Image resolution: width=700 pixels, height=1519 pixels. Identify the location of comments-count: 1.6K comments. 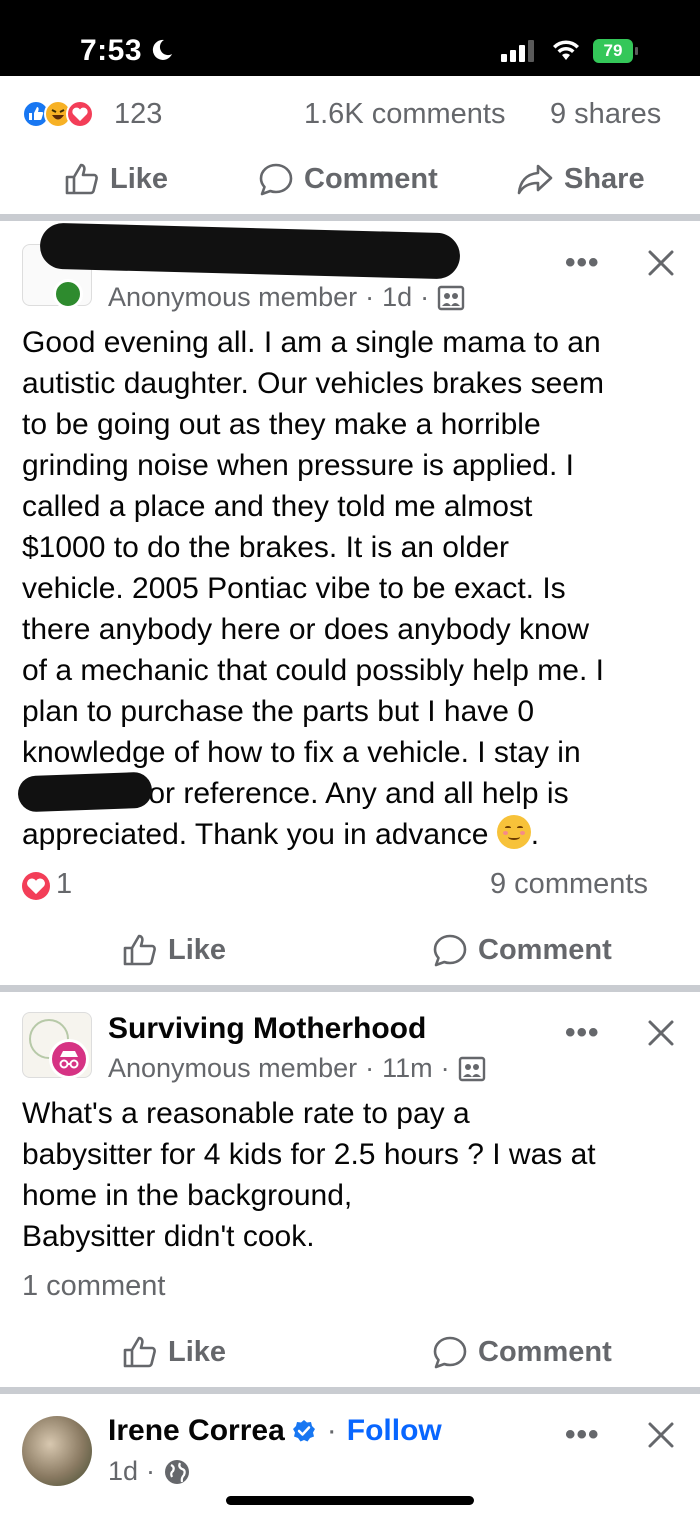
(404, 114).